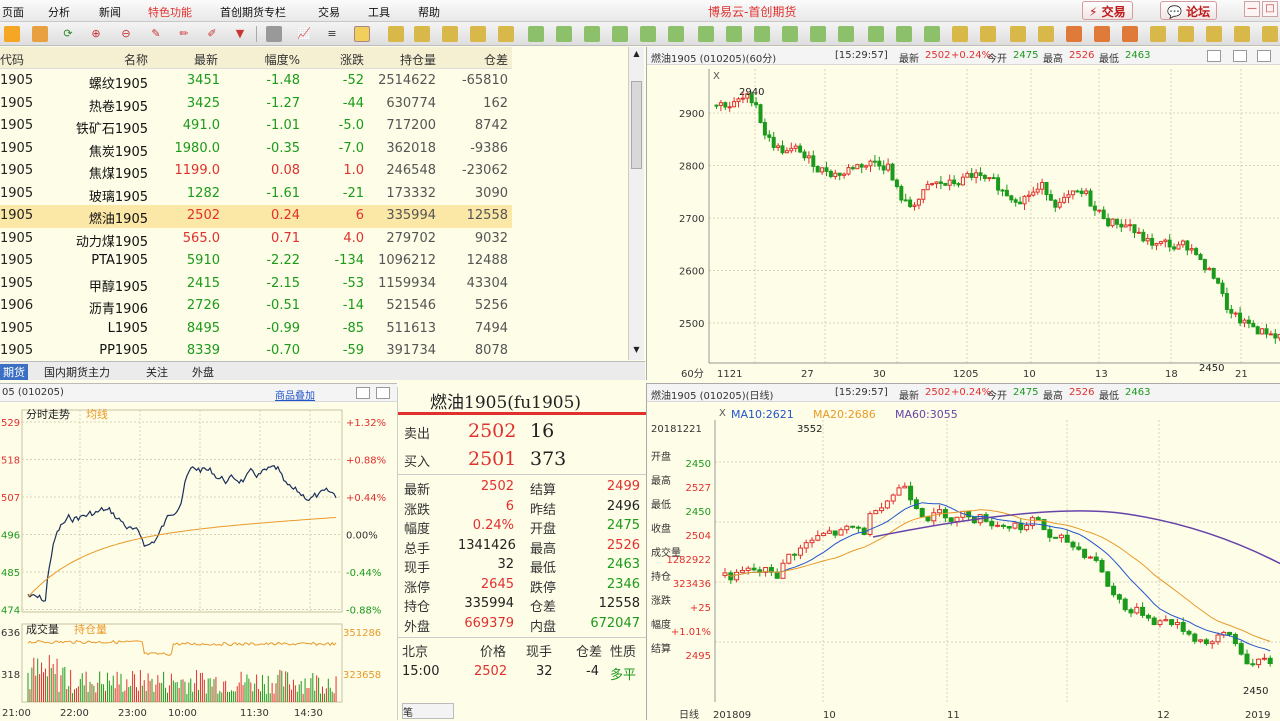 Image resolution: width=1280 pixels, height=721 pixels. What do you see at coordinates (636, 203) in the screenshot?
I see `scrollbar: ▲ ▼` at bounding box center [636, 203].